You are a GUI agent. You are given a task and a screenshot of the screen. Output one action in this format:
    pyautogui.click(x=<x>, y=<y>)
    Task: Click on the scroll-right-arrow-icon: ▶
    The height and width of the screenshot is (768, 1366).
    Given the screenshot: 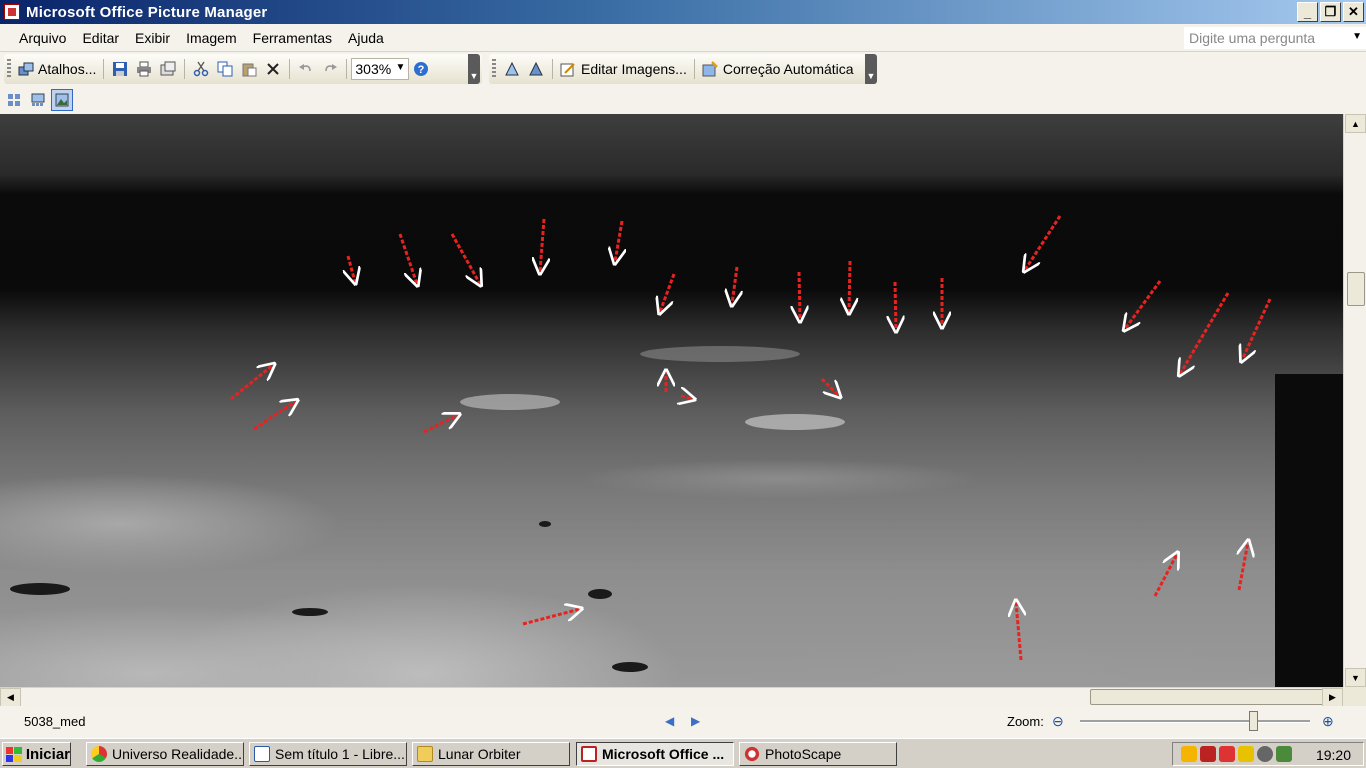 What is the action you would take?
    pyautogui.click(x=1332, y=697)
    